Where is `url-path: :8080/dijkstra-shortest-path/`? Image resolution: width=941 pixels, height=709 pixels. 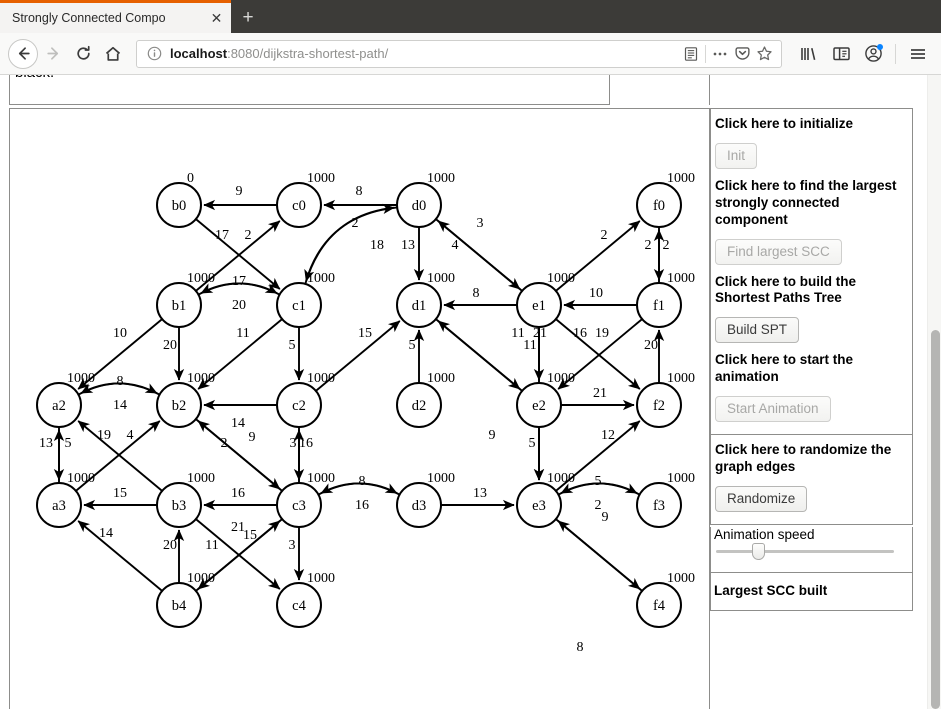
url-path: :8080/dijkstra-shortest-path/ is located at coordinates (308, 53).